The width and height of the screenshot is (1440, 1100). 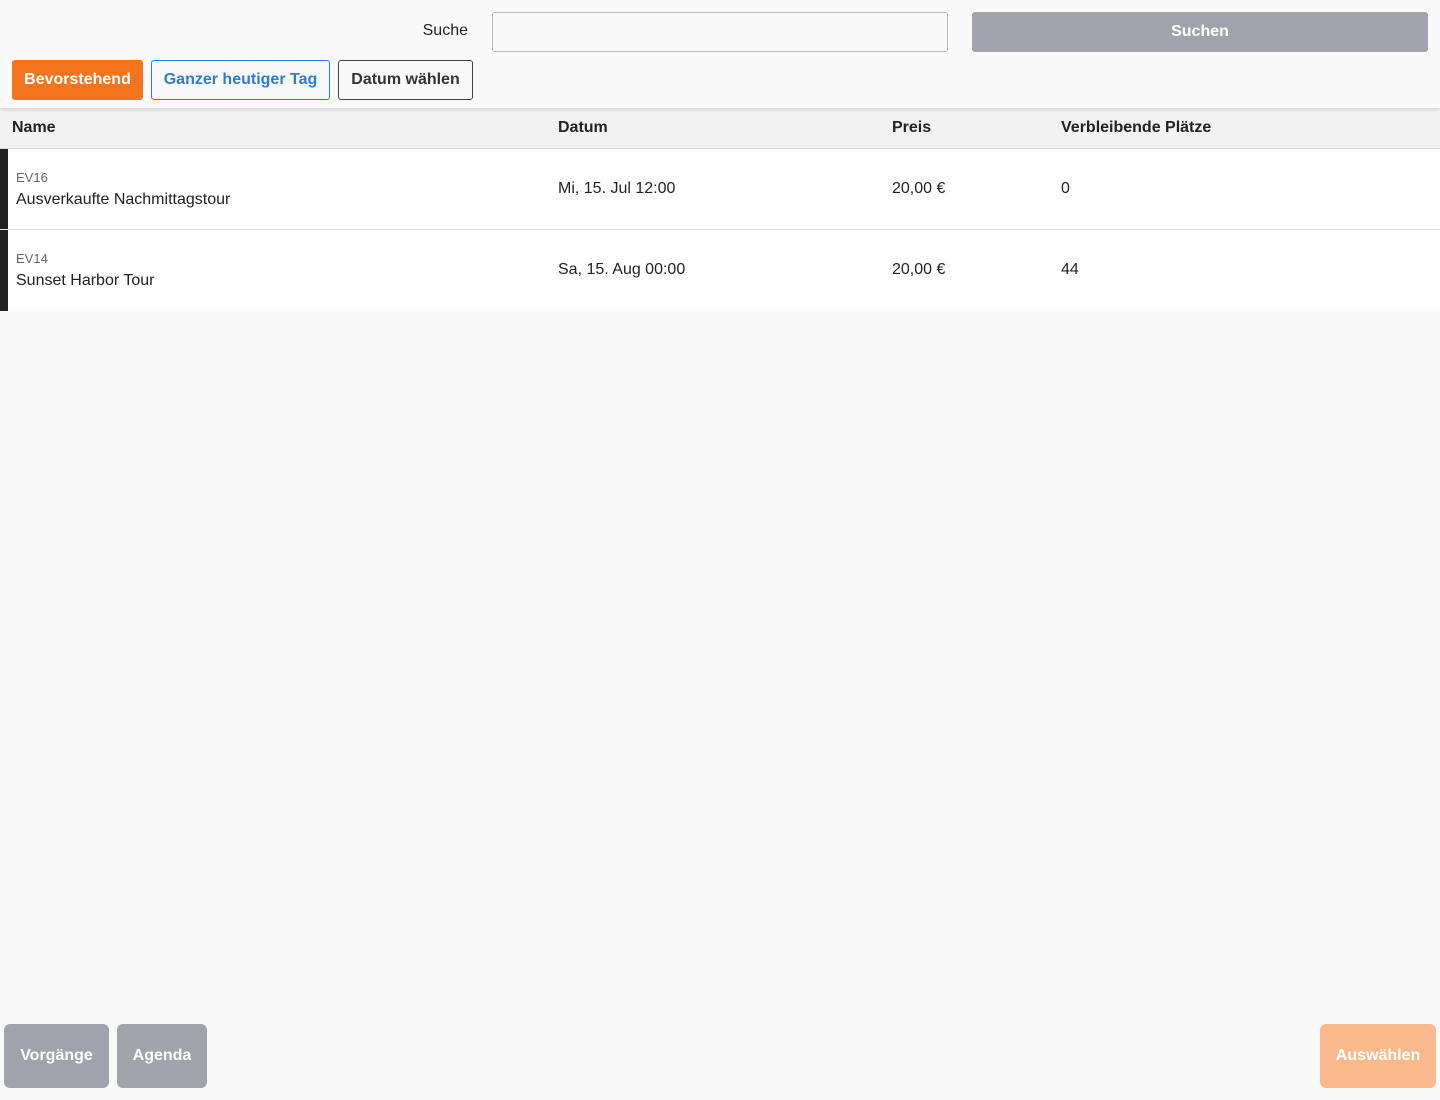 What do you see at coordinates (56, 1056) in the screenshot?
I see `transactions-button: Vorgänge` at bounding box center [56, 1056].